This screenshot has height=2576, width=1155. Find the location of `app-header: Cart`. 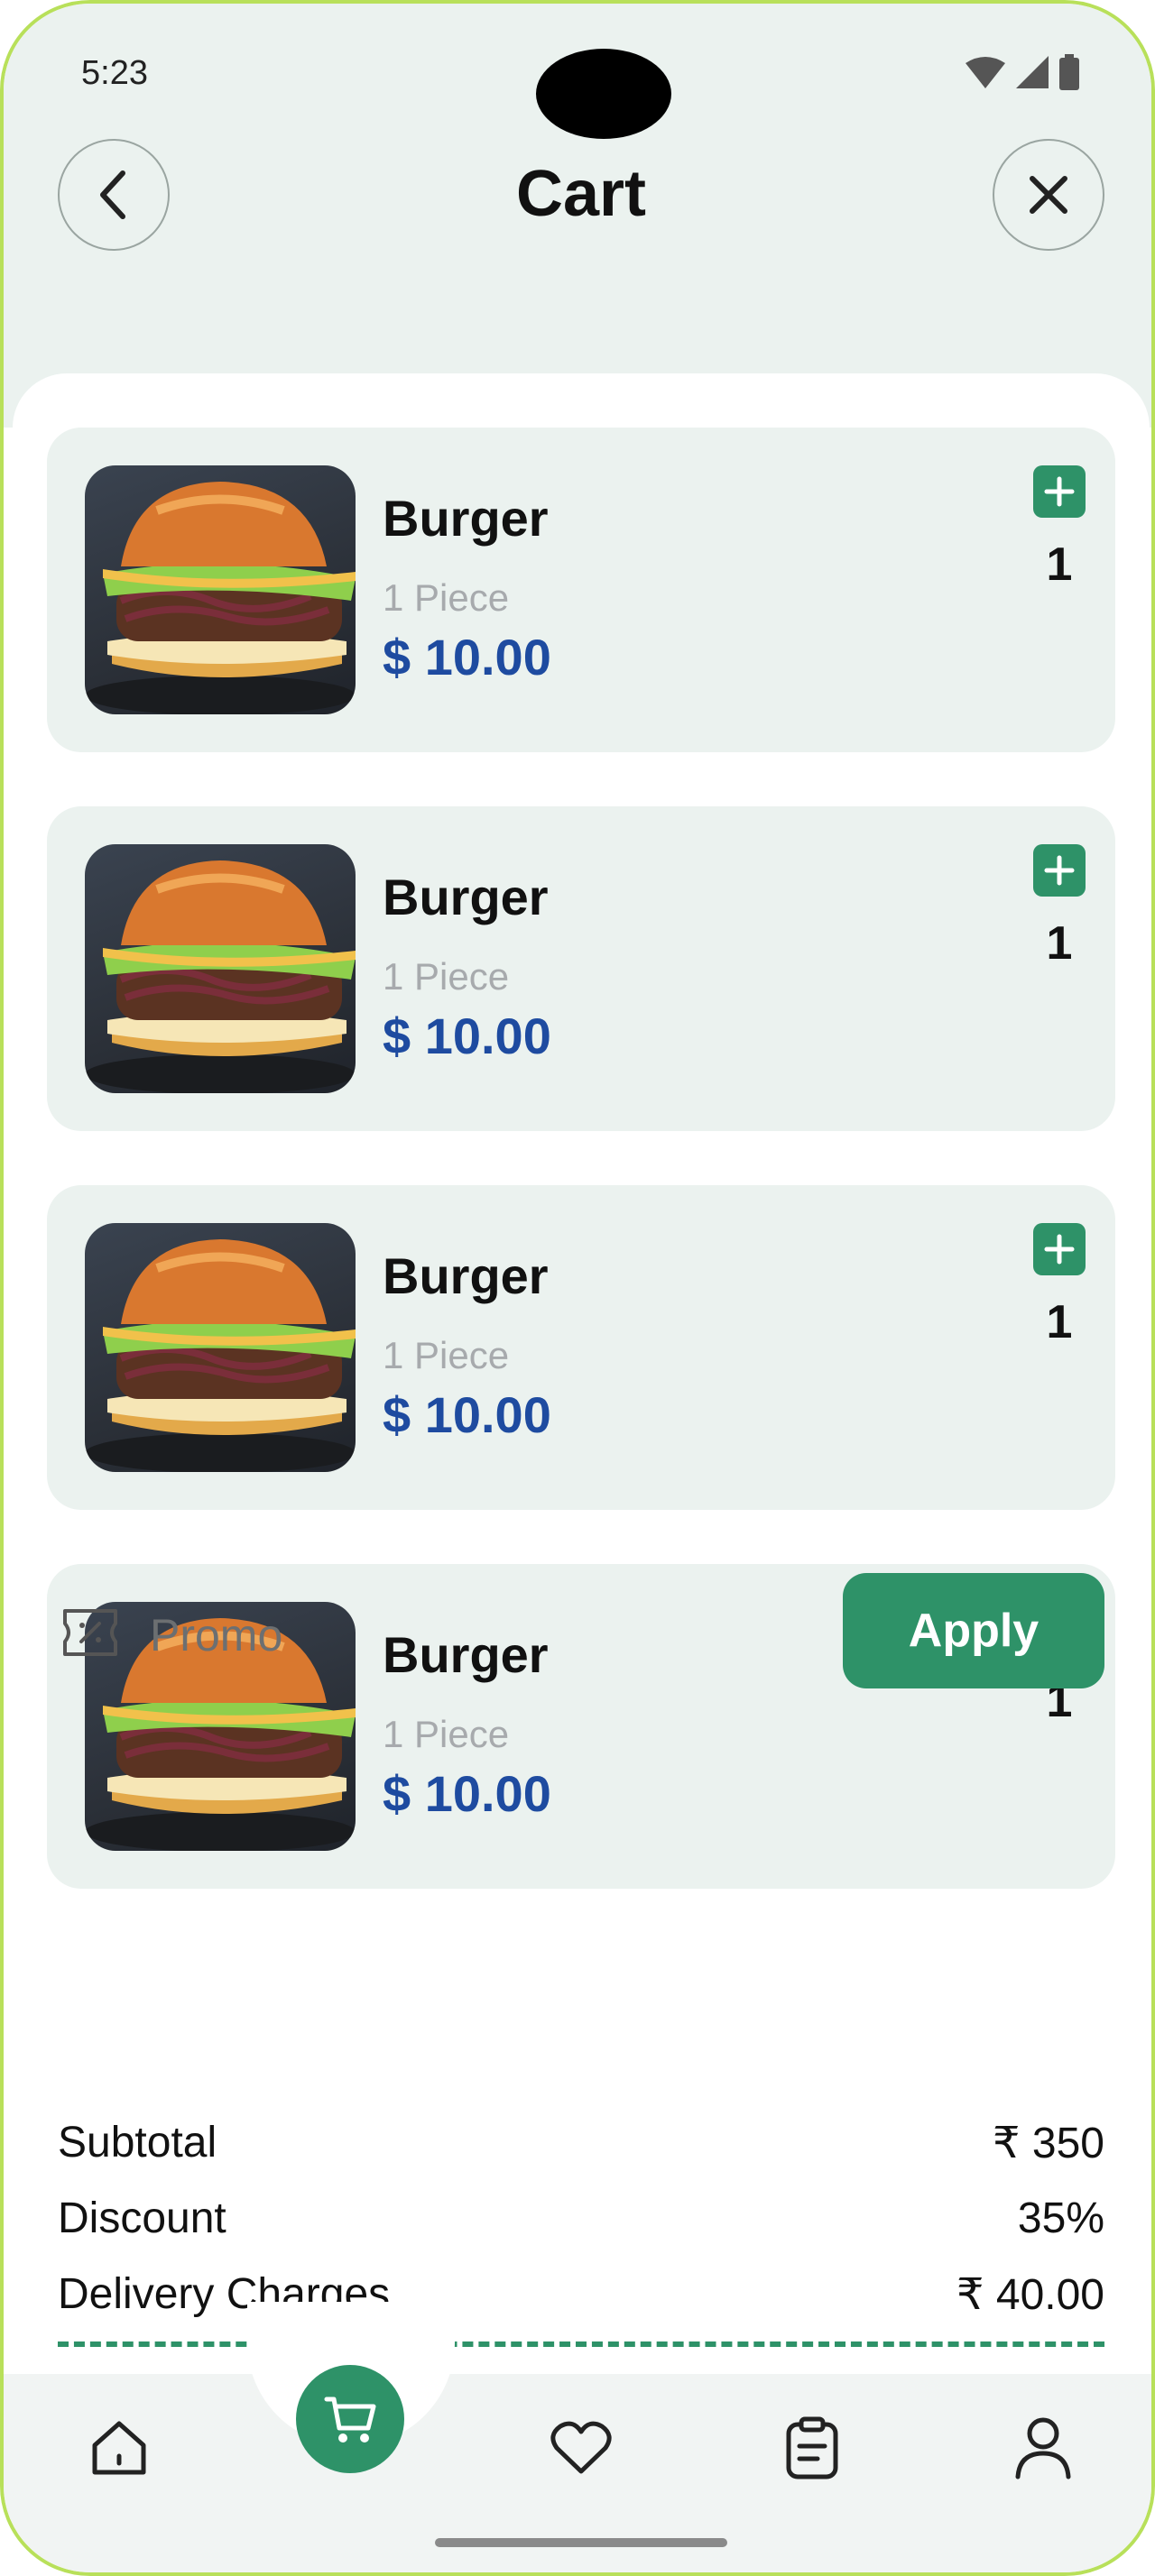

app-header: Cart is located at coordinates (577, 198).